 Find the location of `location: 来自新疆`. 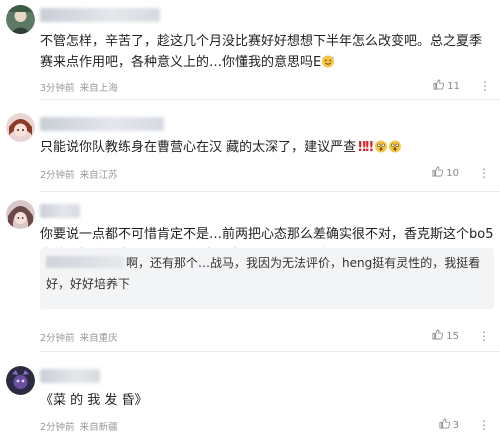

location: 来自新疆 is located at coordinates (98, 427).